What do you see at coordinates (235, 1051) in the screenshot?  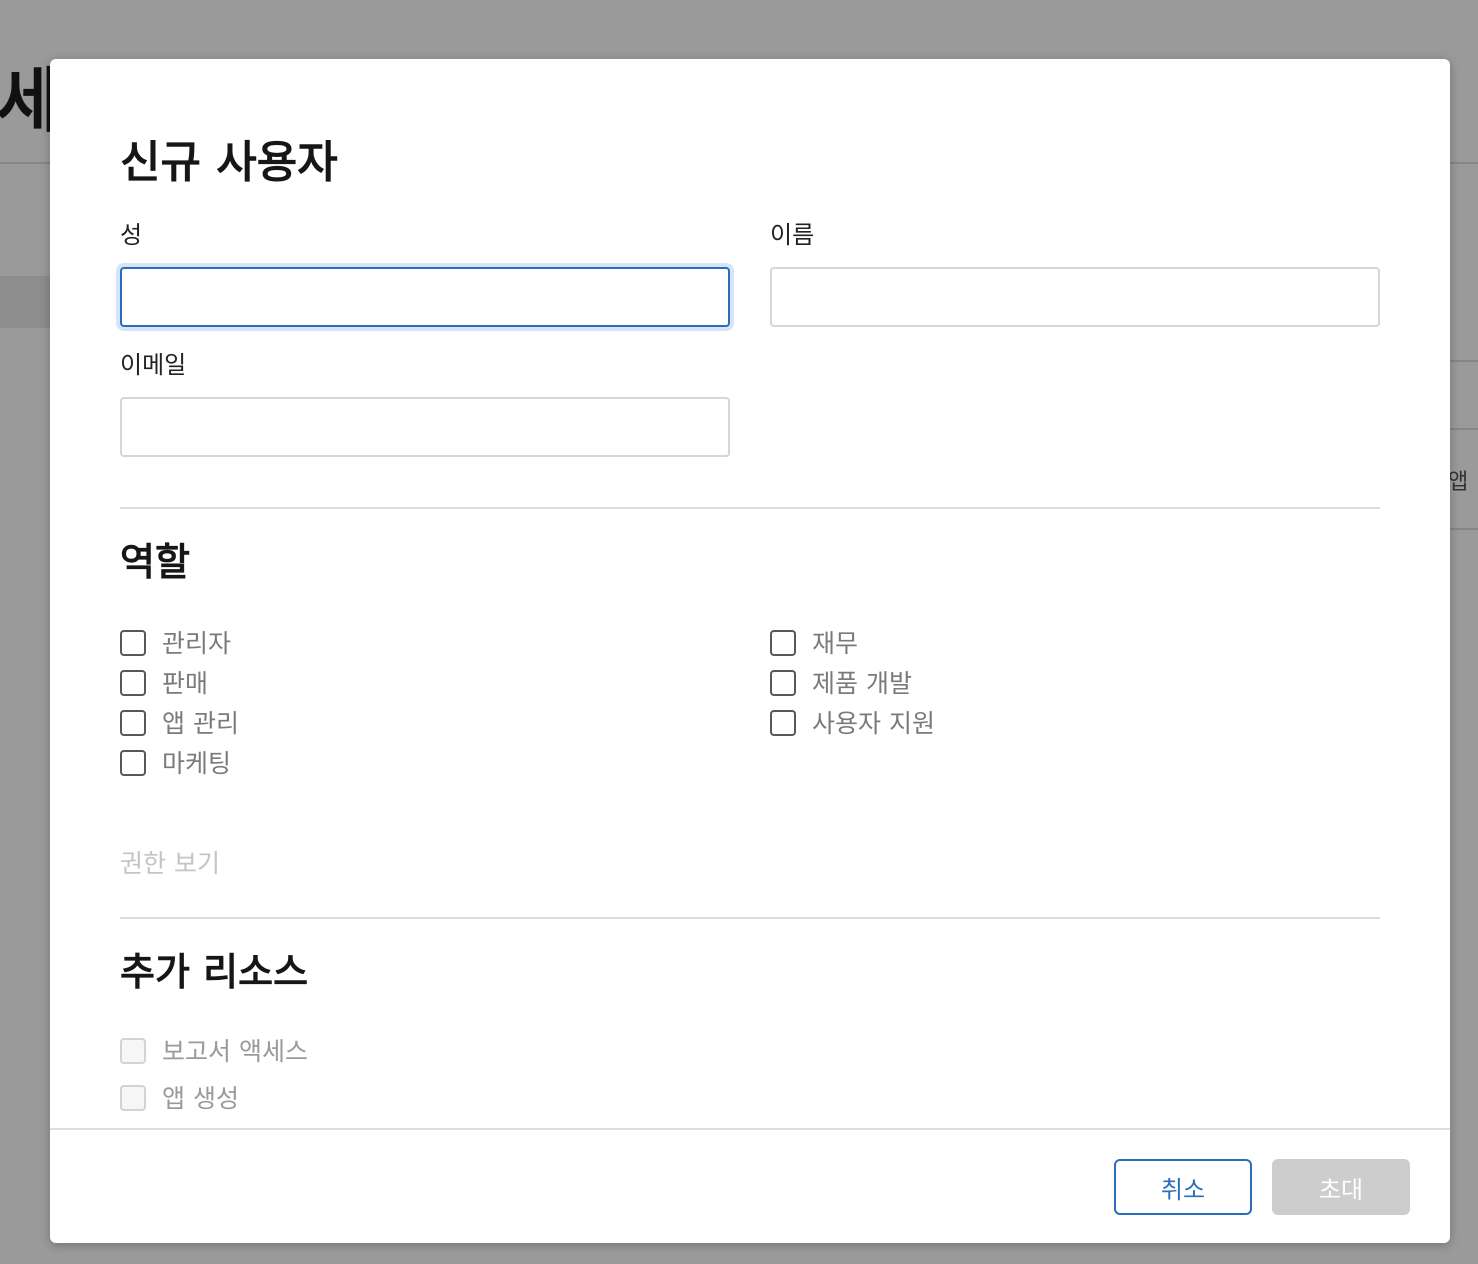 I see `resource-label: 보고서 액세스` at bounding box center [235, 1051].